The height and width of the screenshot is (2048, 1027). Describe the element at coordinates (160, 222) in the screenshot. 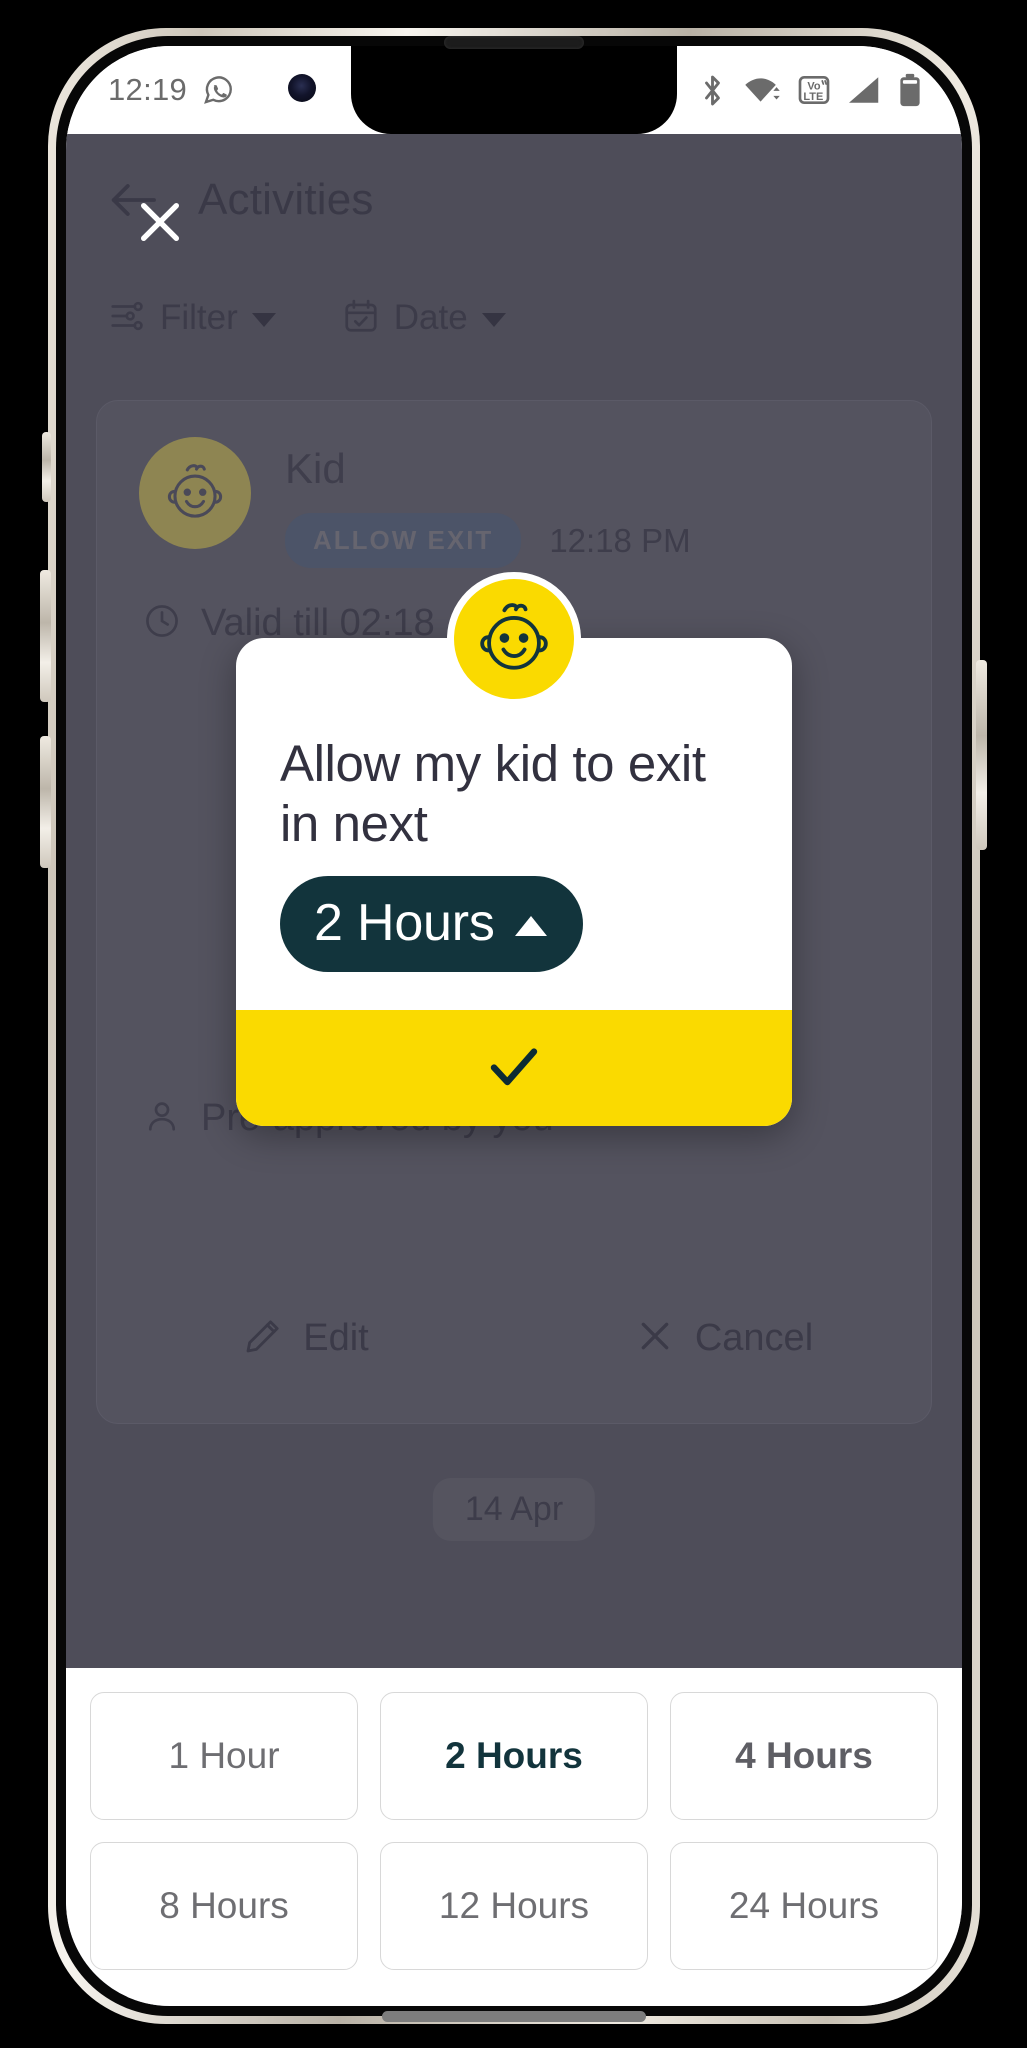

I see `dialog-close-icon` at that location.